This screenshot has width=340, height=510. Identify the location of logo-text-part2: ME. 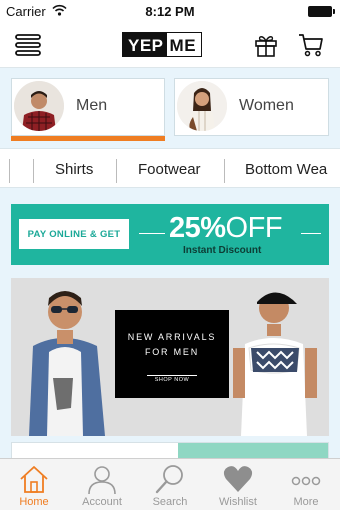
(184, 44).